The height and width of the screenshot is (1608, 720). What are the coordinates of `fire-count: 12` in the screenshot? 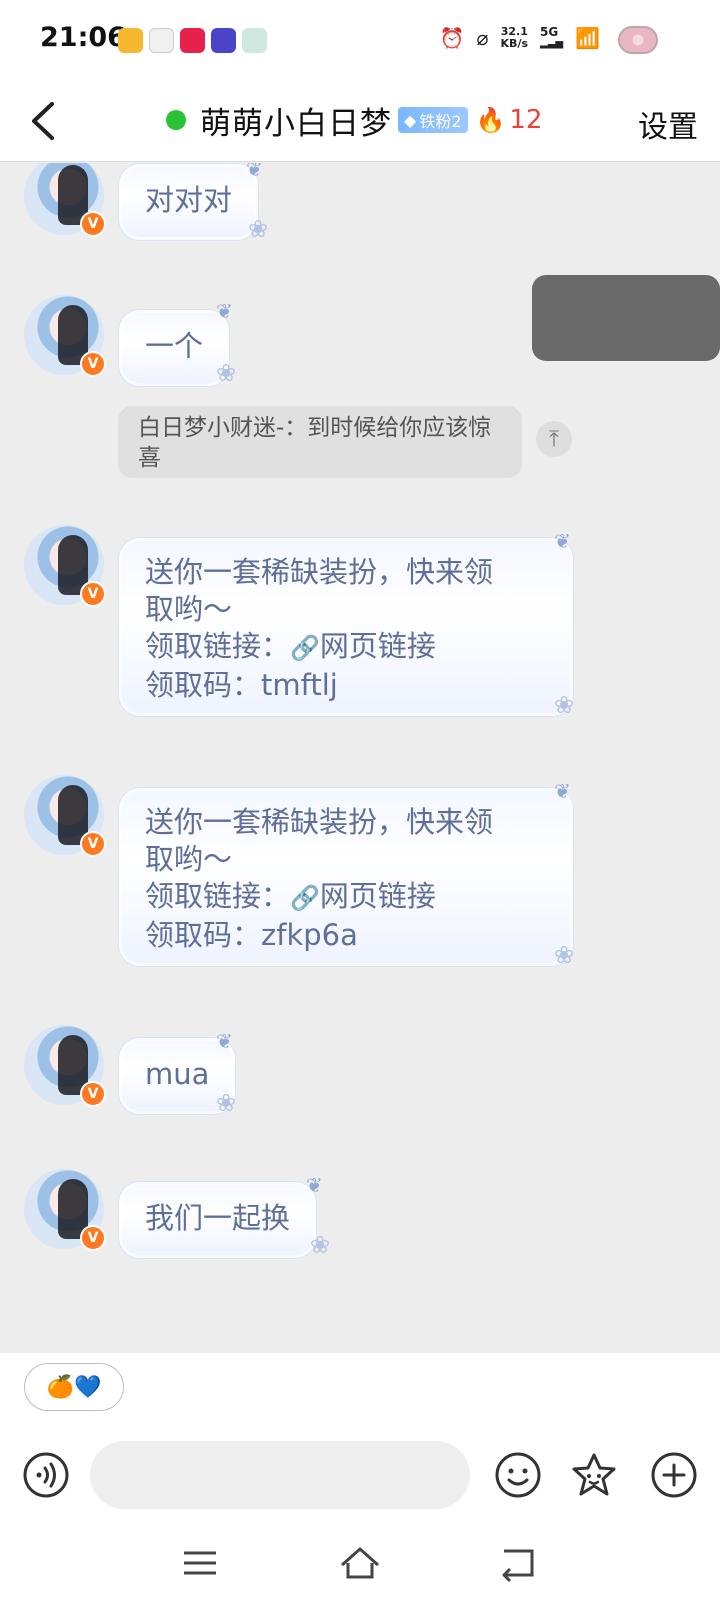 It's located at (526, 120).